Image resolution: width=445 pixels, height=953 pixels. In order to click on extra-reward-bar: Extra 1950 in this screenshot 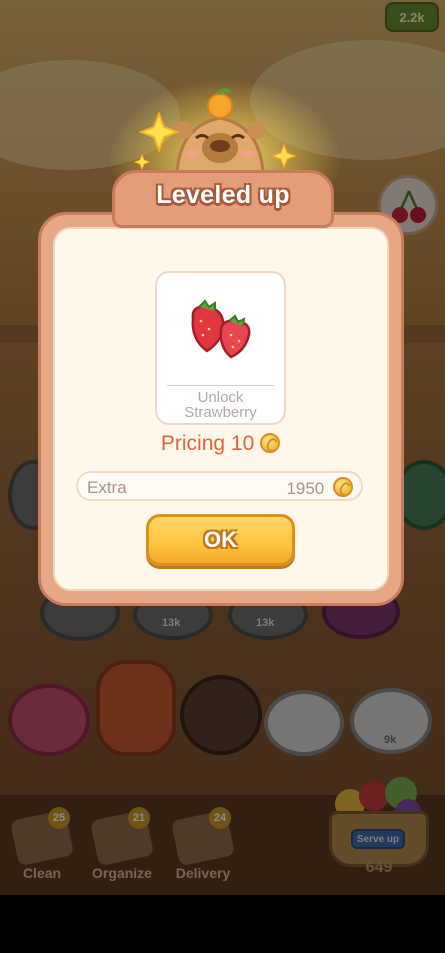, I will do `click(219, 486)`.